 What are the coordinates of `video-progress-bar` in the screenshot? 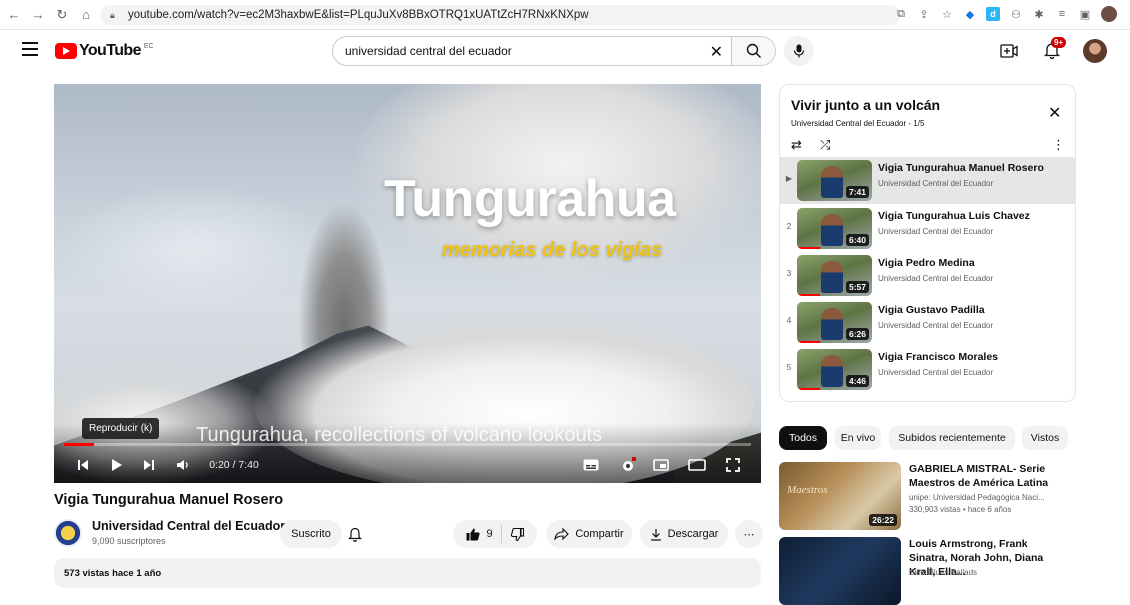 It's located at (407, 444).